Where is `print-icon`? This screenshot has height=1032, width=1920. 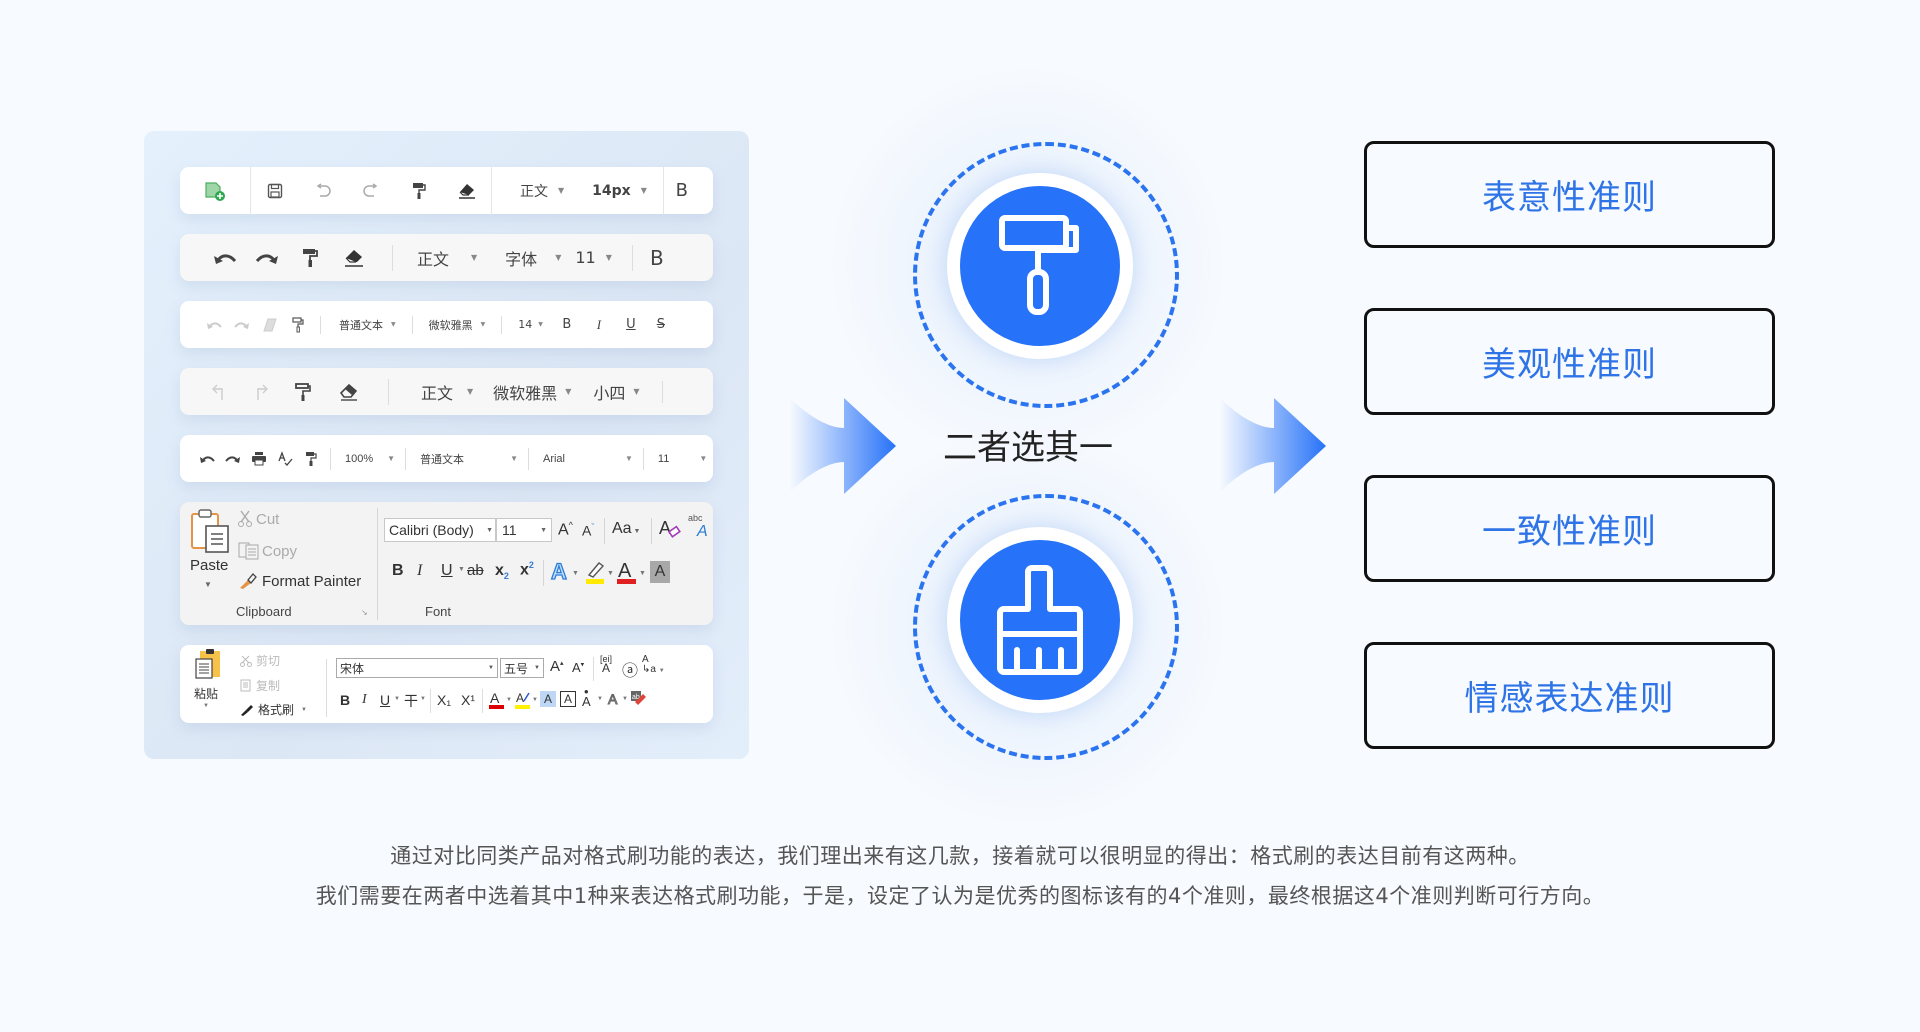 print-icon is located at coordinates (259, 458).